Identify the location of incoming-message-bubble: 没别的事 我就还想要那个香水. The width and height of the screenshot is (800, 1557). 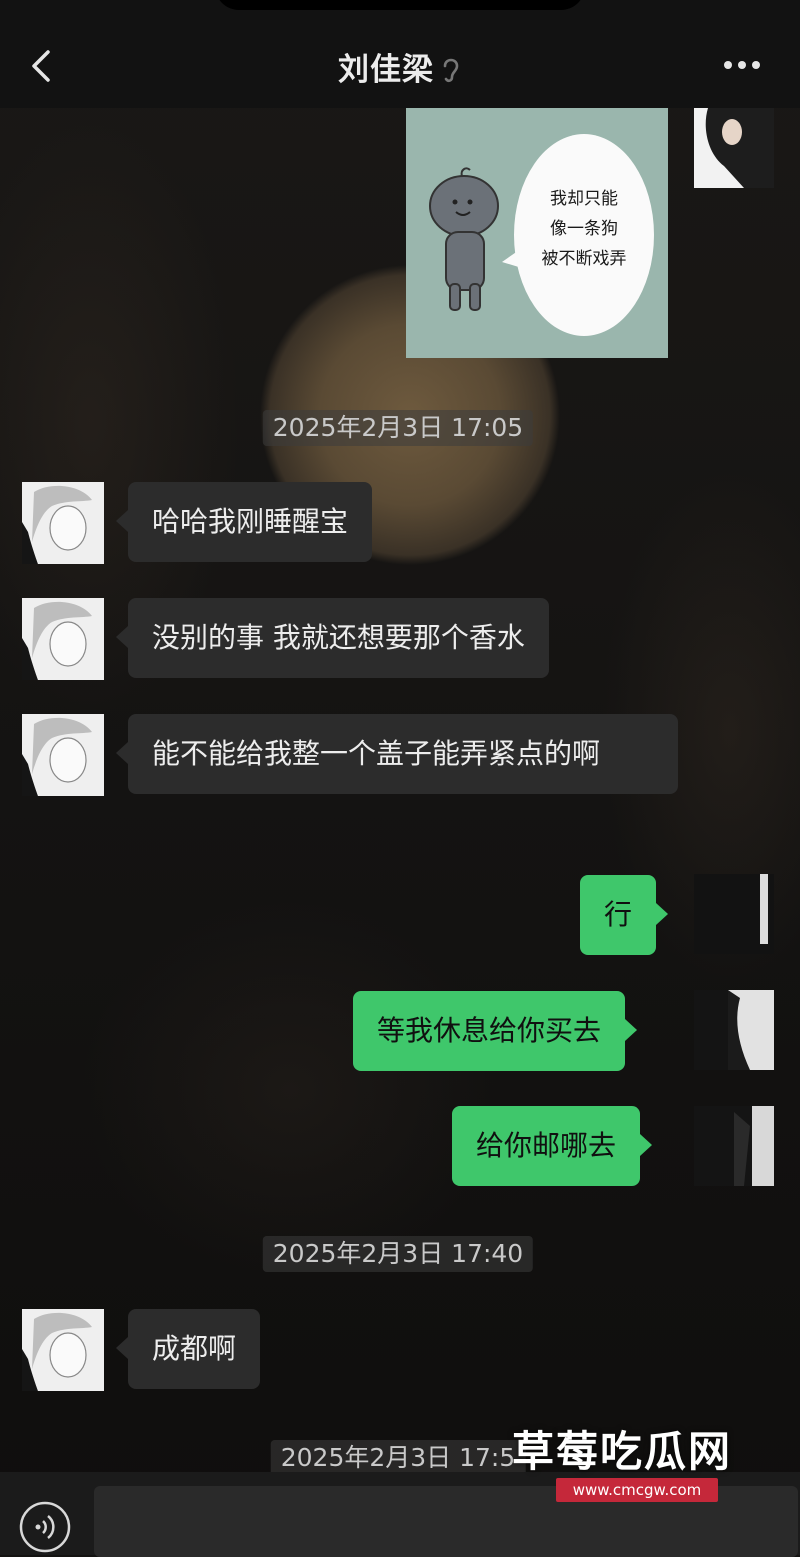
(332, 638).